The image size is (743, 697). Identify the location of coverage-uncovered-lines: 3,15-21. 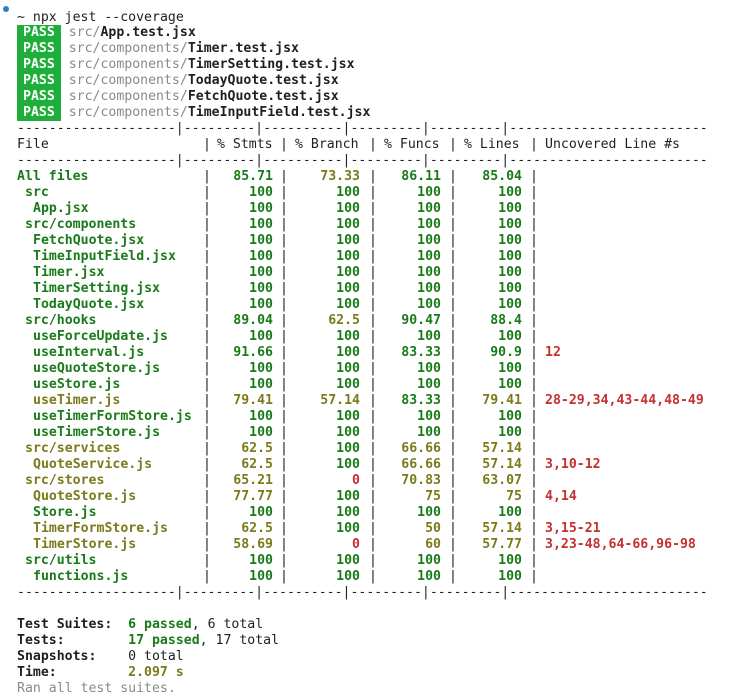
(573, 528).